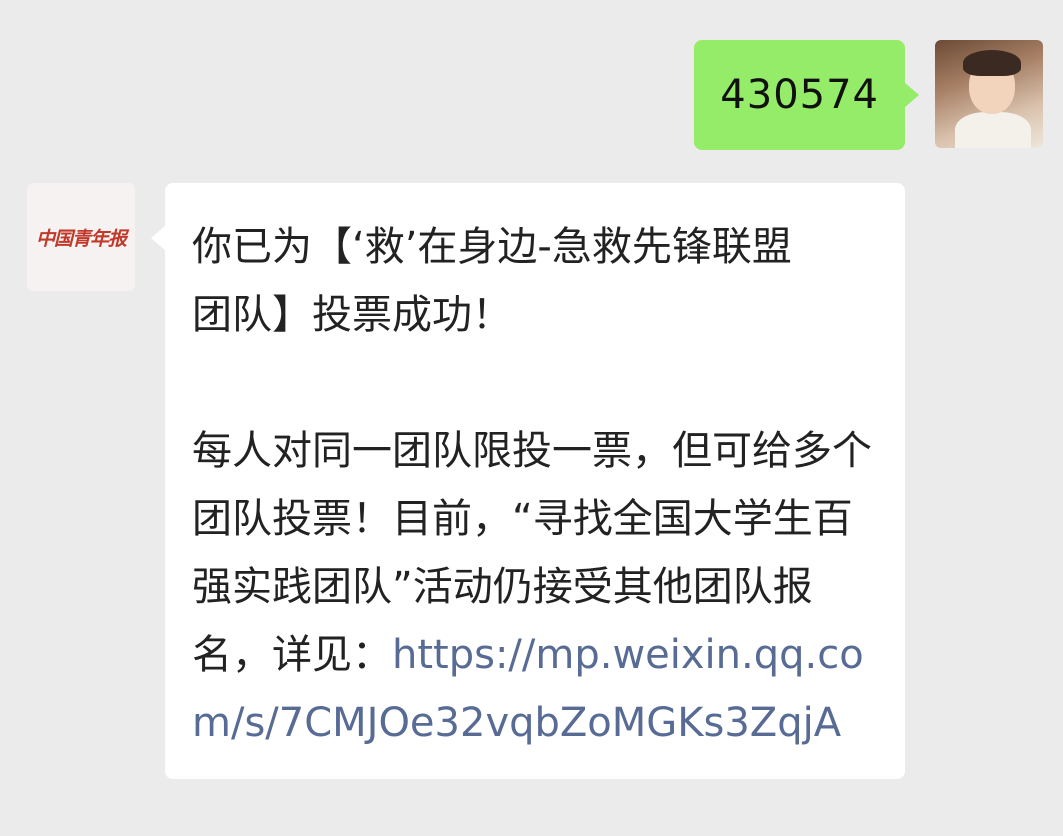 This screenshot has height=836, width=1063. I want to click on vote-success-text: 你已为【‘救’在身边-急救先锋联盟 团队】投票成功！, so click(538, 281).